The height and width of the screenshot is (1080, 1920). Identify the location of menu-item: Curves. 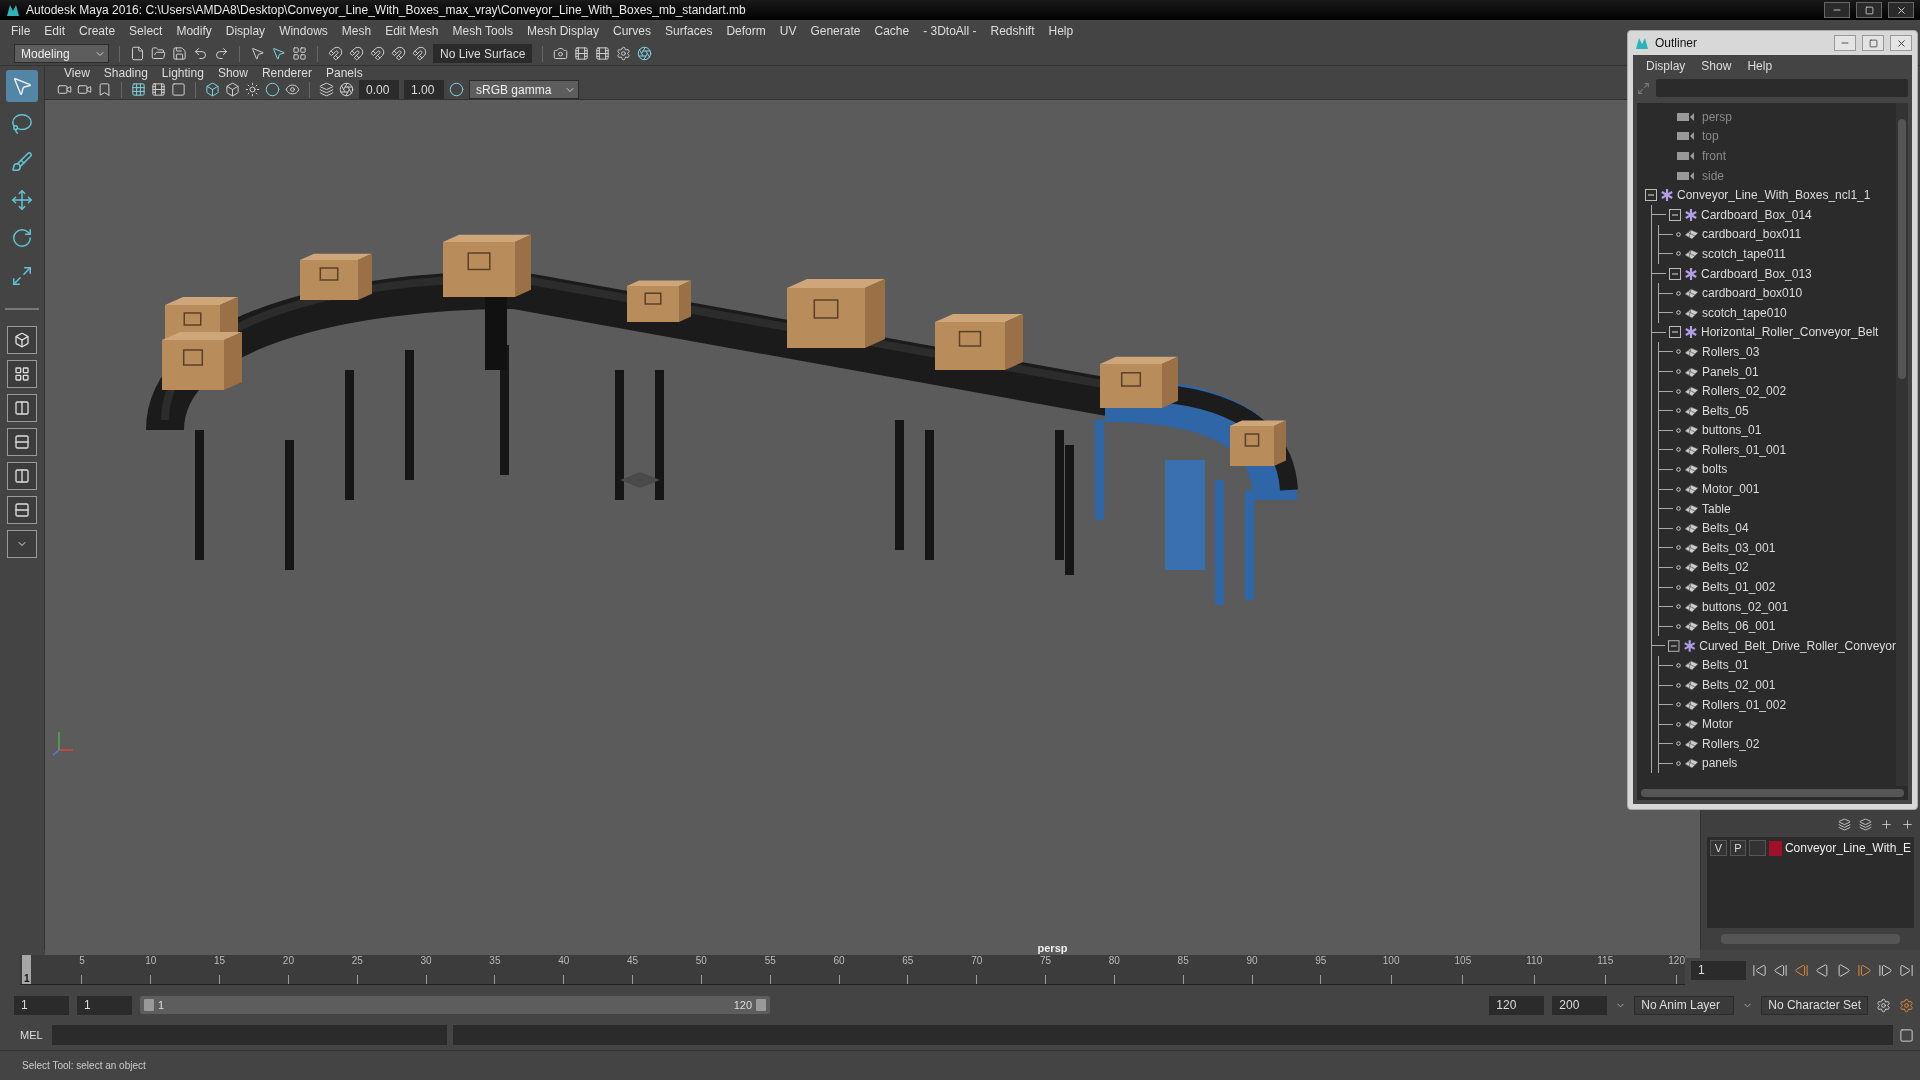
(632, 31).